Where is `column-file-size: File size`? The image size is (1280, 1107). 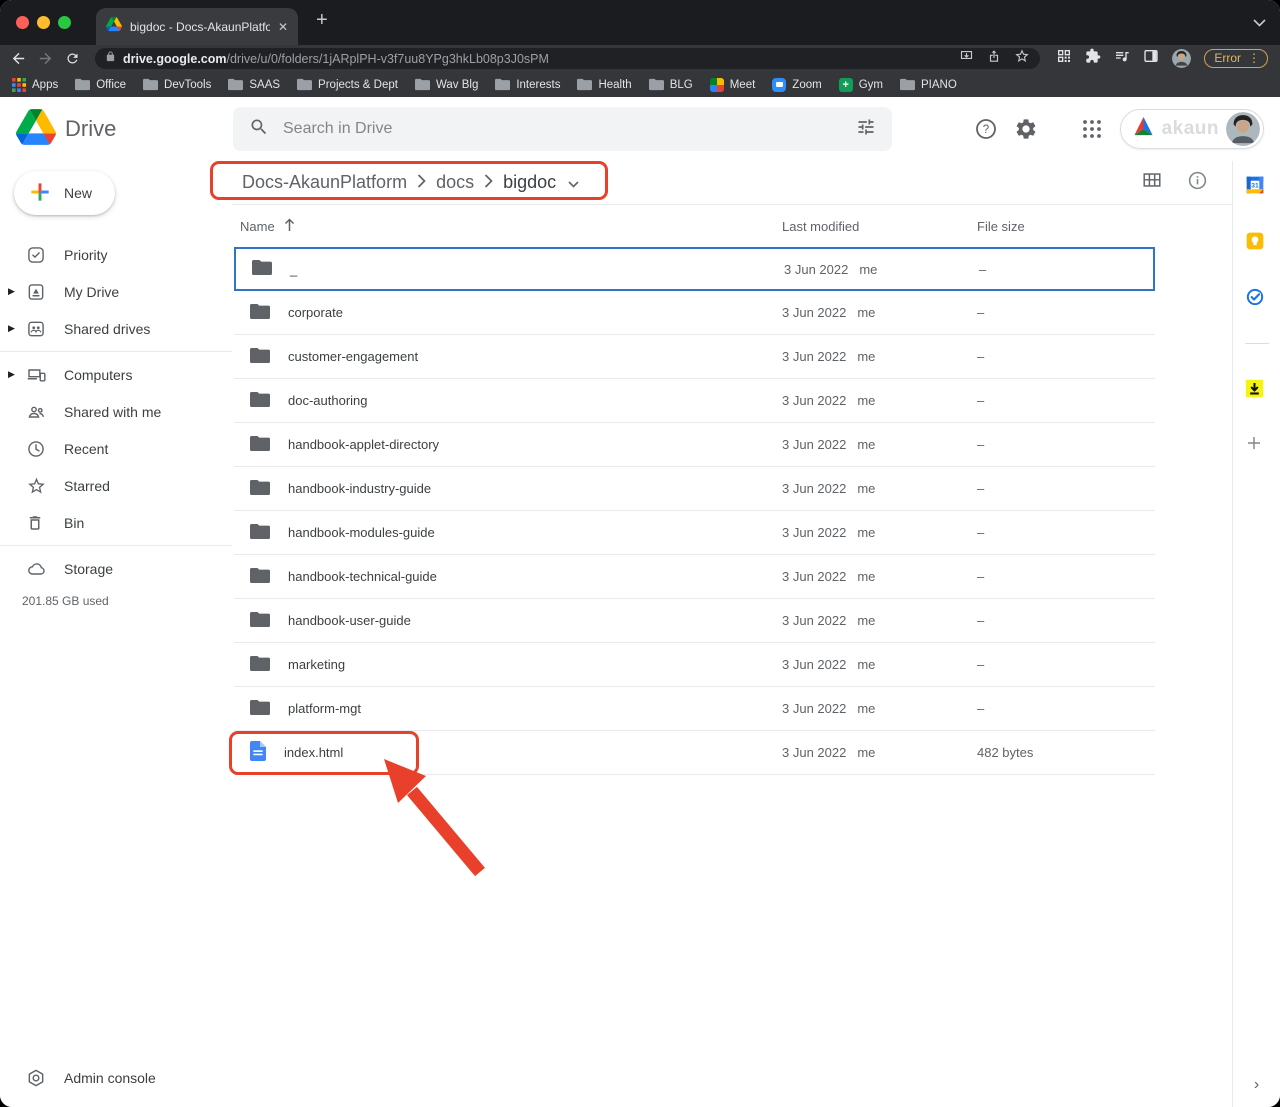 column-file-size: File size is located at coordinates (1001, 226).